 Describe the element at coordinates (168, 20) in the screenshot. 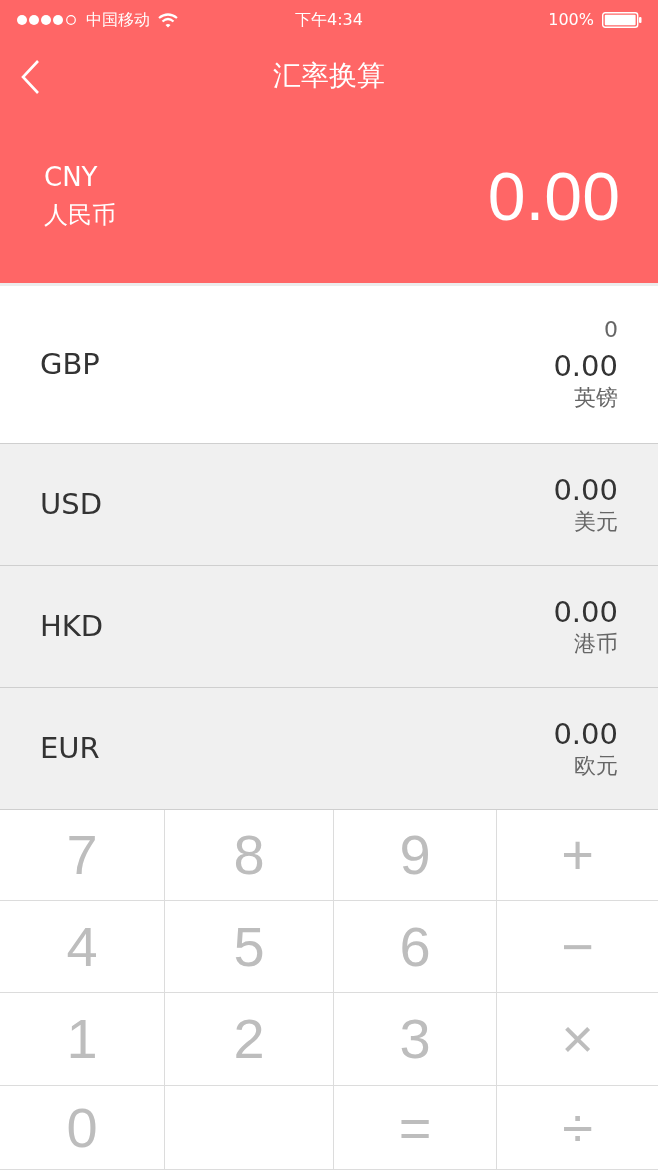

I see `wifi-icon` at that location.